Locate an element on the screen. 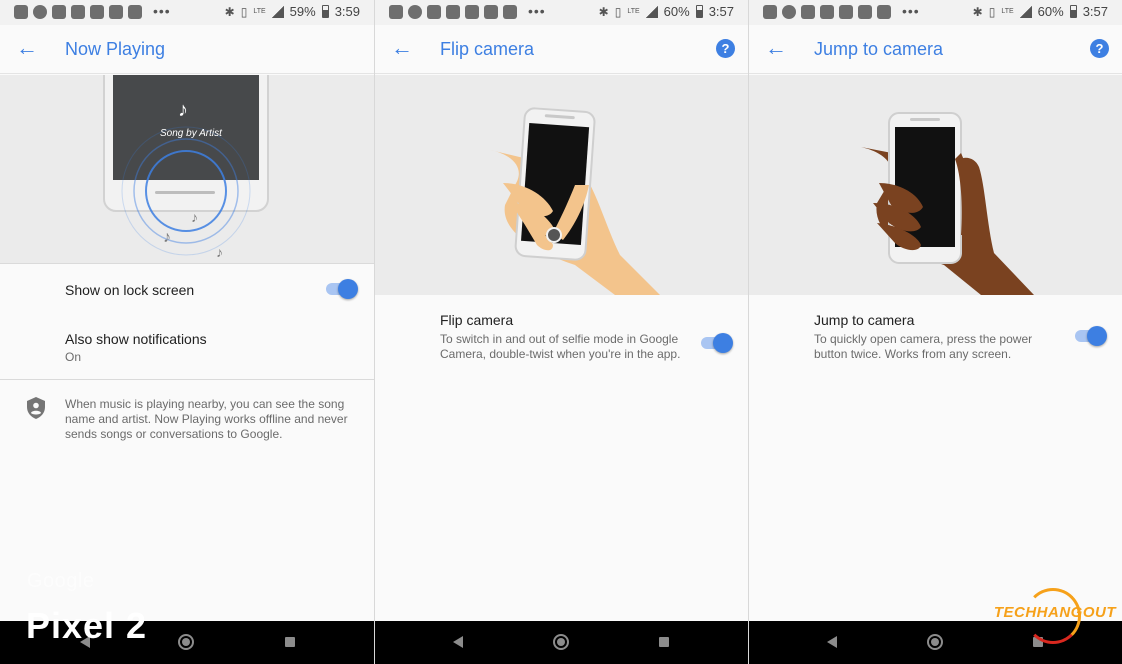 The image size is (1122, 664). status-bar: ••• ✱ ▯ LTE 59% 3:59 is located at coordinates (187, 12).